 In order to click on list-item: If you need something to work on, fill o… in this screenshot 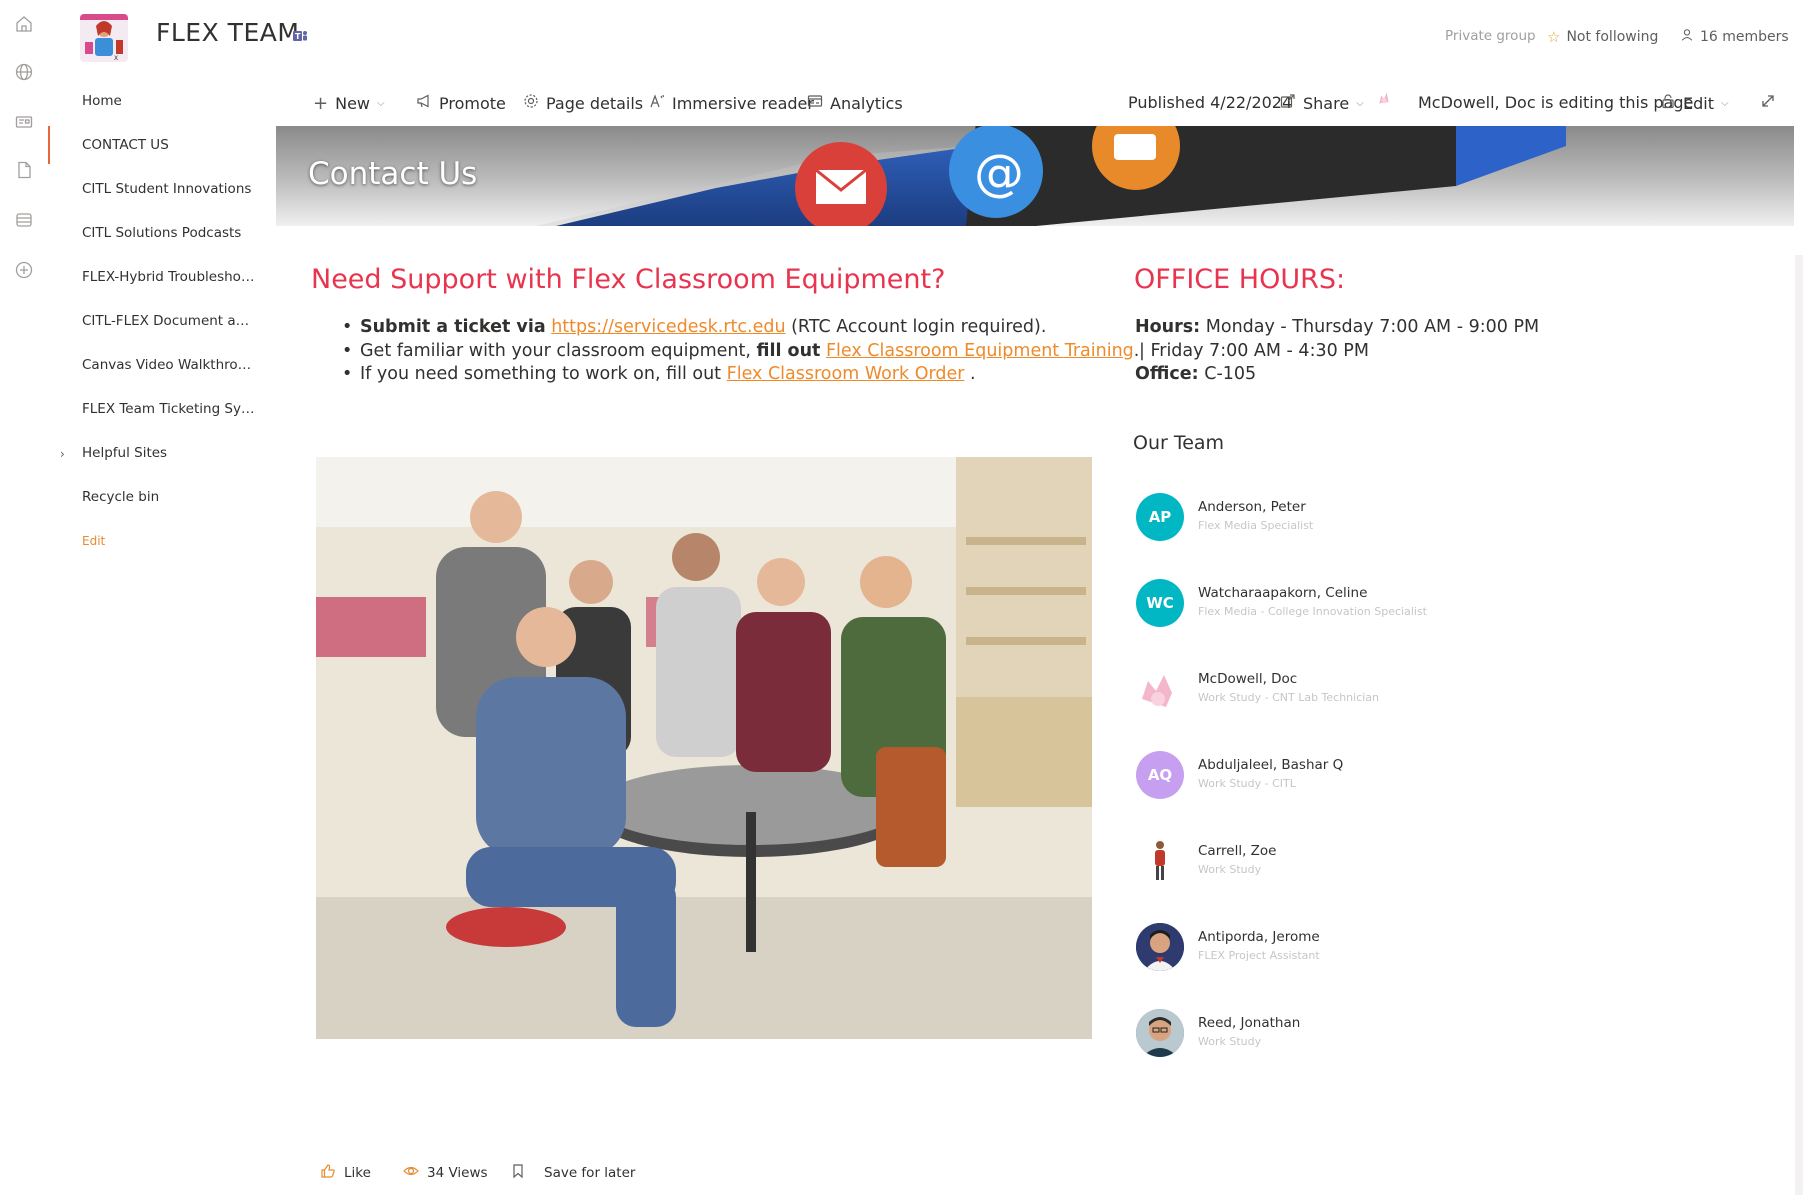, I will do `click(740, 375)`.